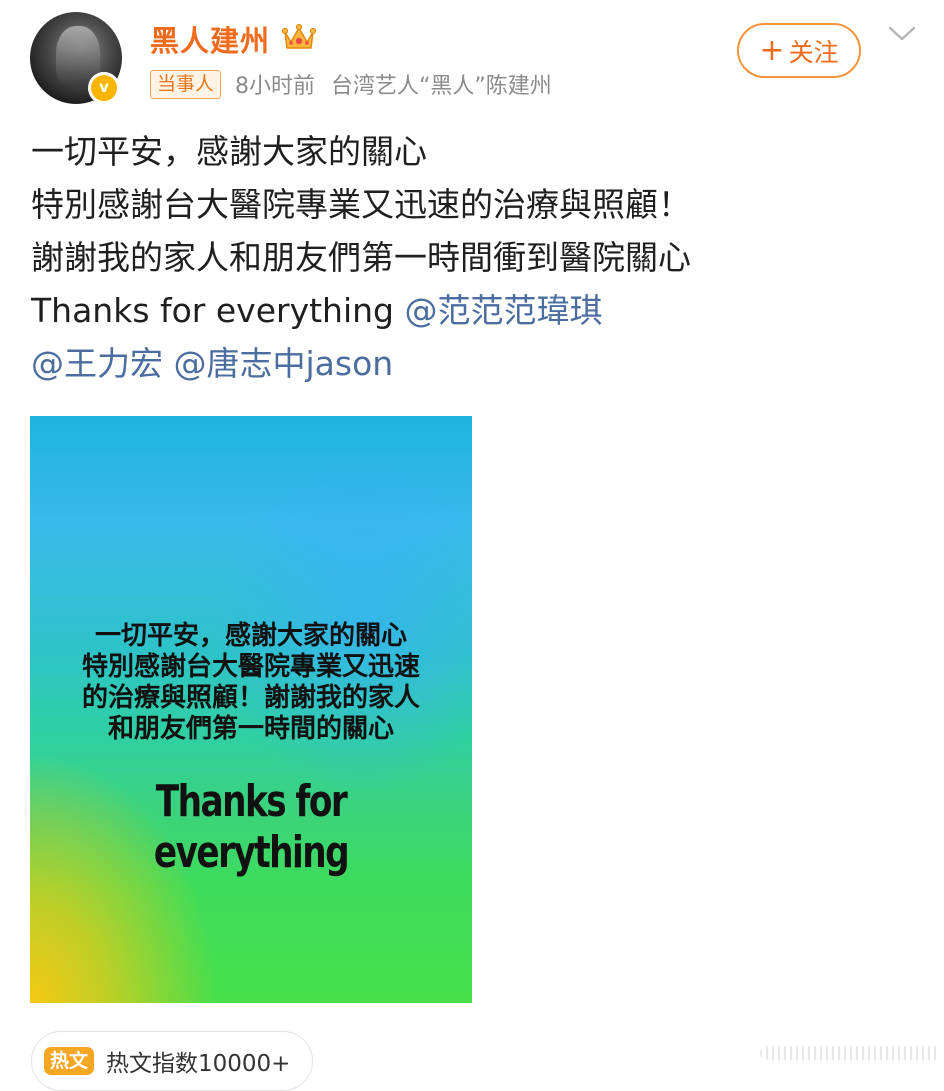 This screenshot has height=1091, width=944. I want to click on author-description: 台湾艺人“黑人”陈建州, so click(441, 86).